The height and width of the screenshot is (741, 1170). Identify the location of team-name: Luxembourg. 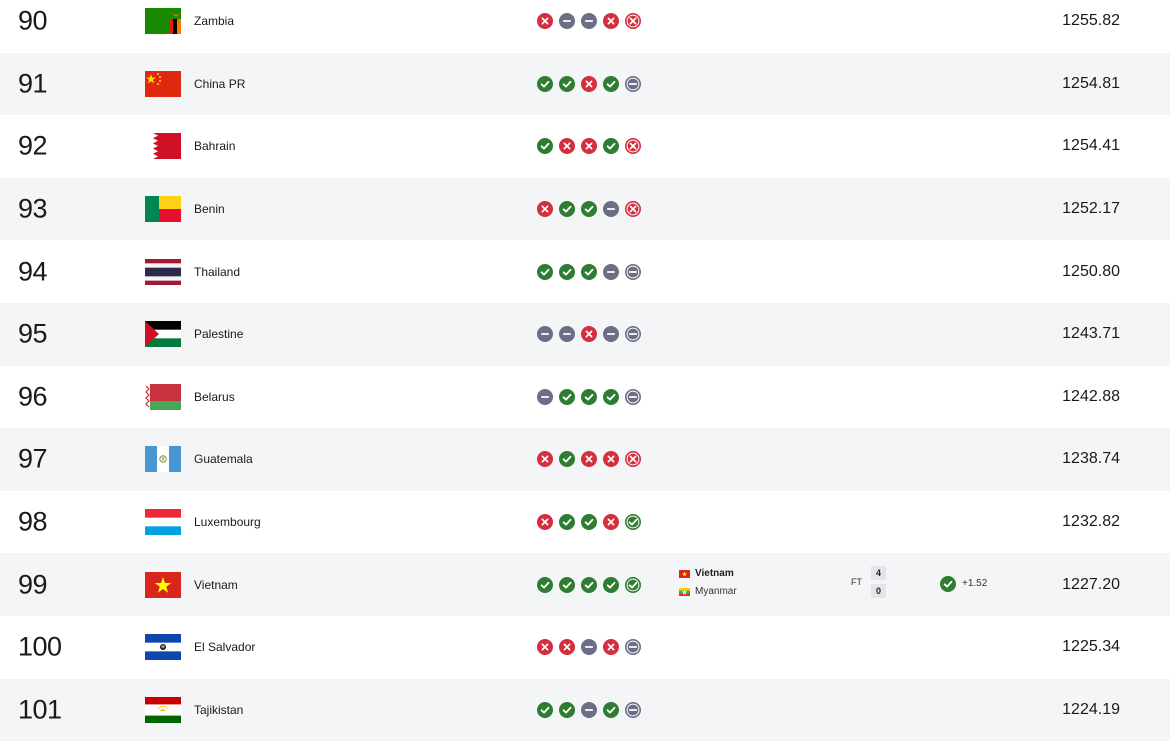
(227, 522).